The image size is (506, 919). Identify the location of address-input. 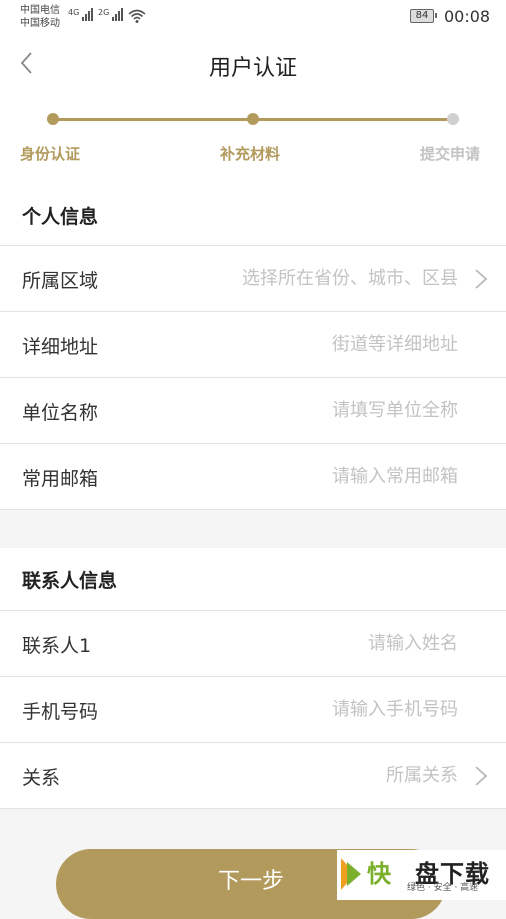
(323, 344).